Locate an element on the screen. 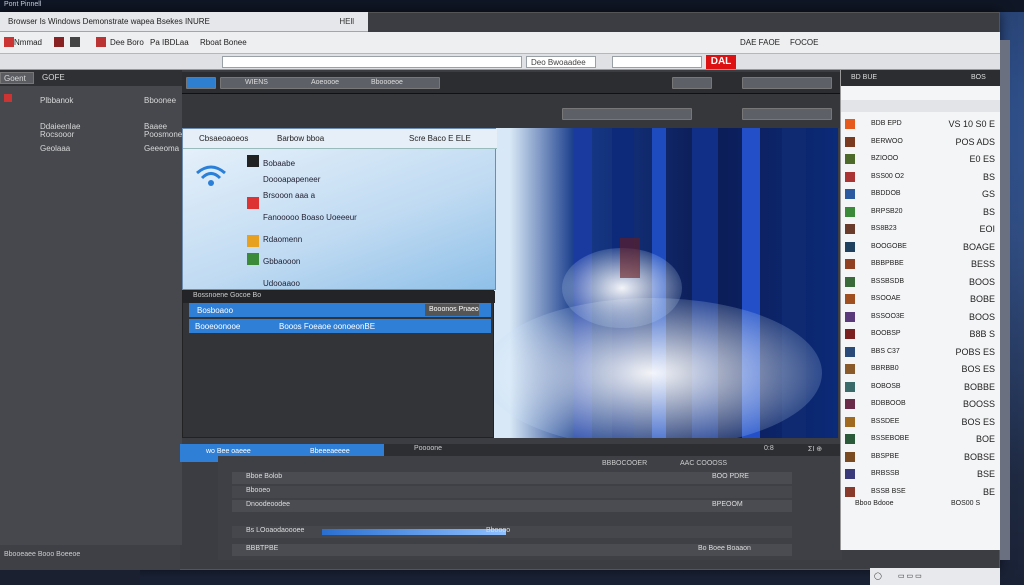  player-toolbar-right is located at coordinates (787, 83).